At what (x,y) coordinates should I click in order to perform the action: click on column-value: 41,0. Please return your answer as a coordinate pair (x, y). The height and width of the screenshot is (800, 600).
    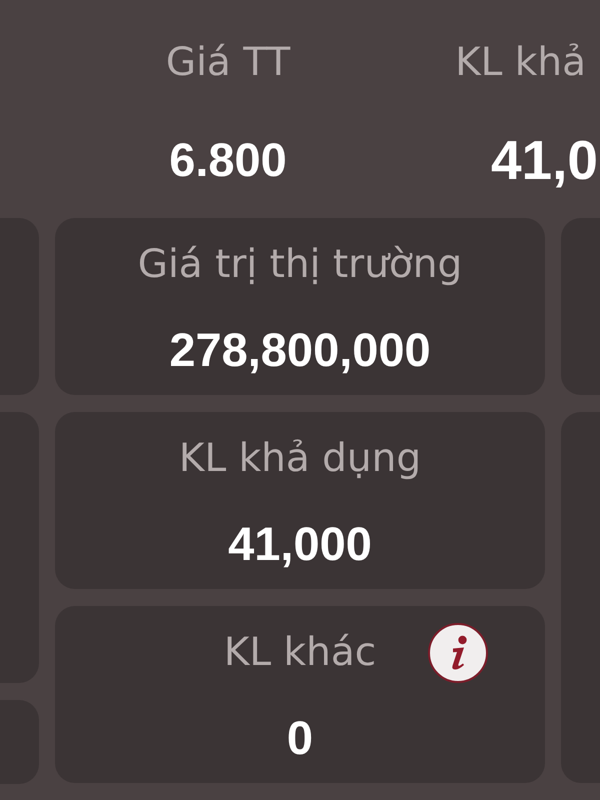
    Looking at the image, I should click on (544, 160).